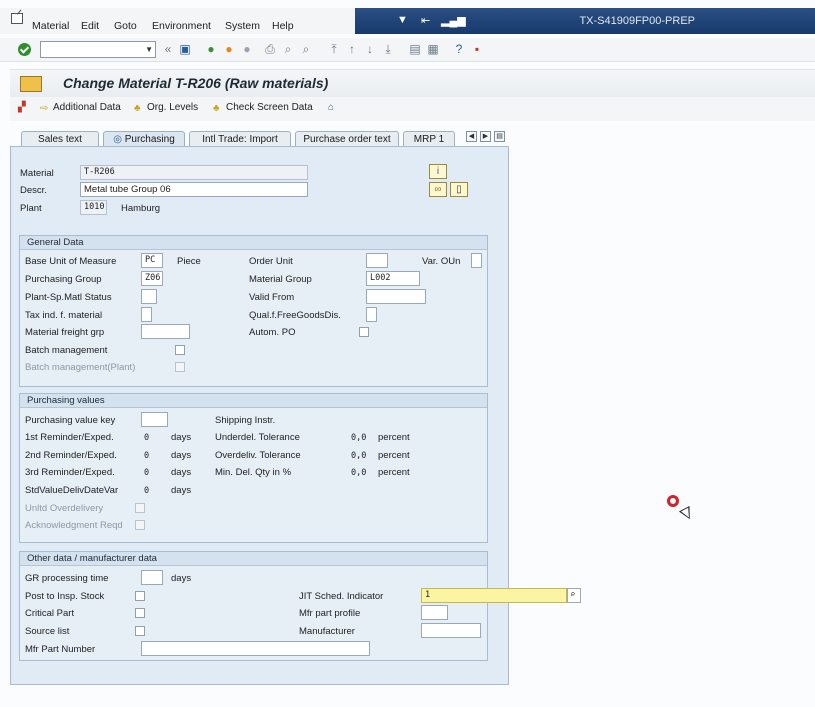 The width and height of the screenshot is (815, 707). Describe the element at coordinates (125, 26) in the screenshot. I see `menu-goto: Goto` at that location.